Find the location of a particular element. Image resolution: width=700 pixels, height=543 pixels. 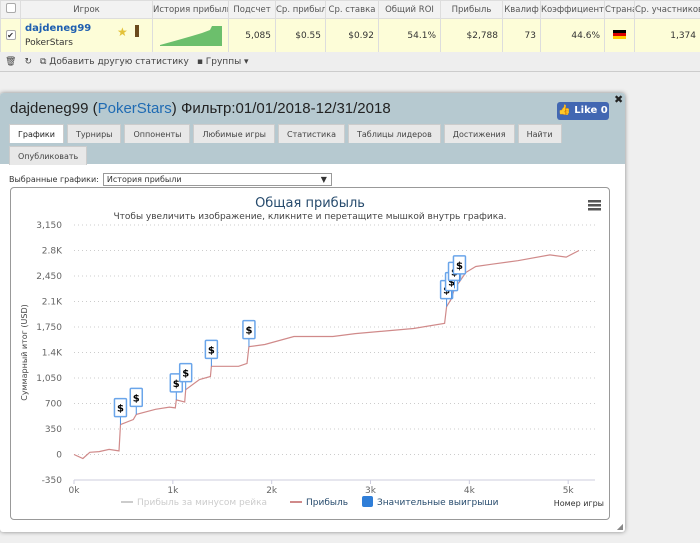

y-tick-label: 2.1K is located at coordinates (52, 303).